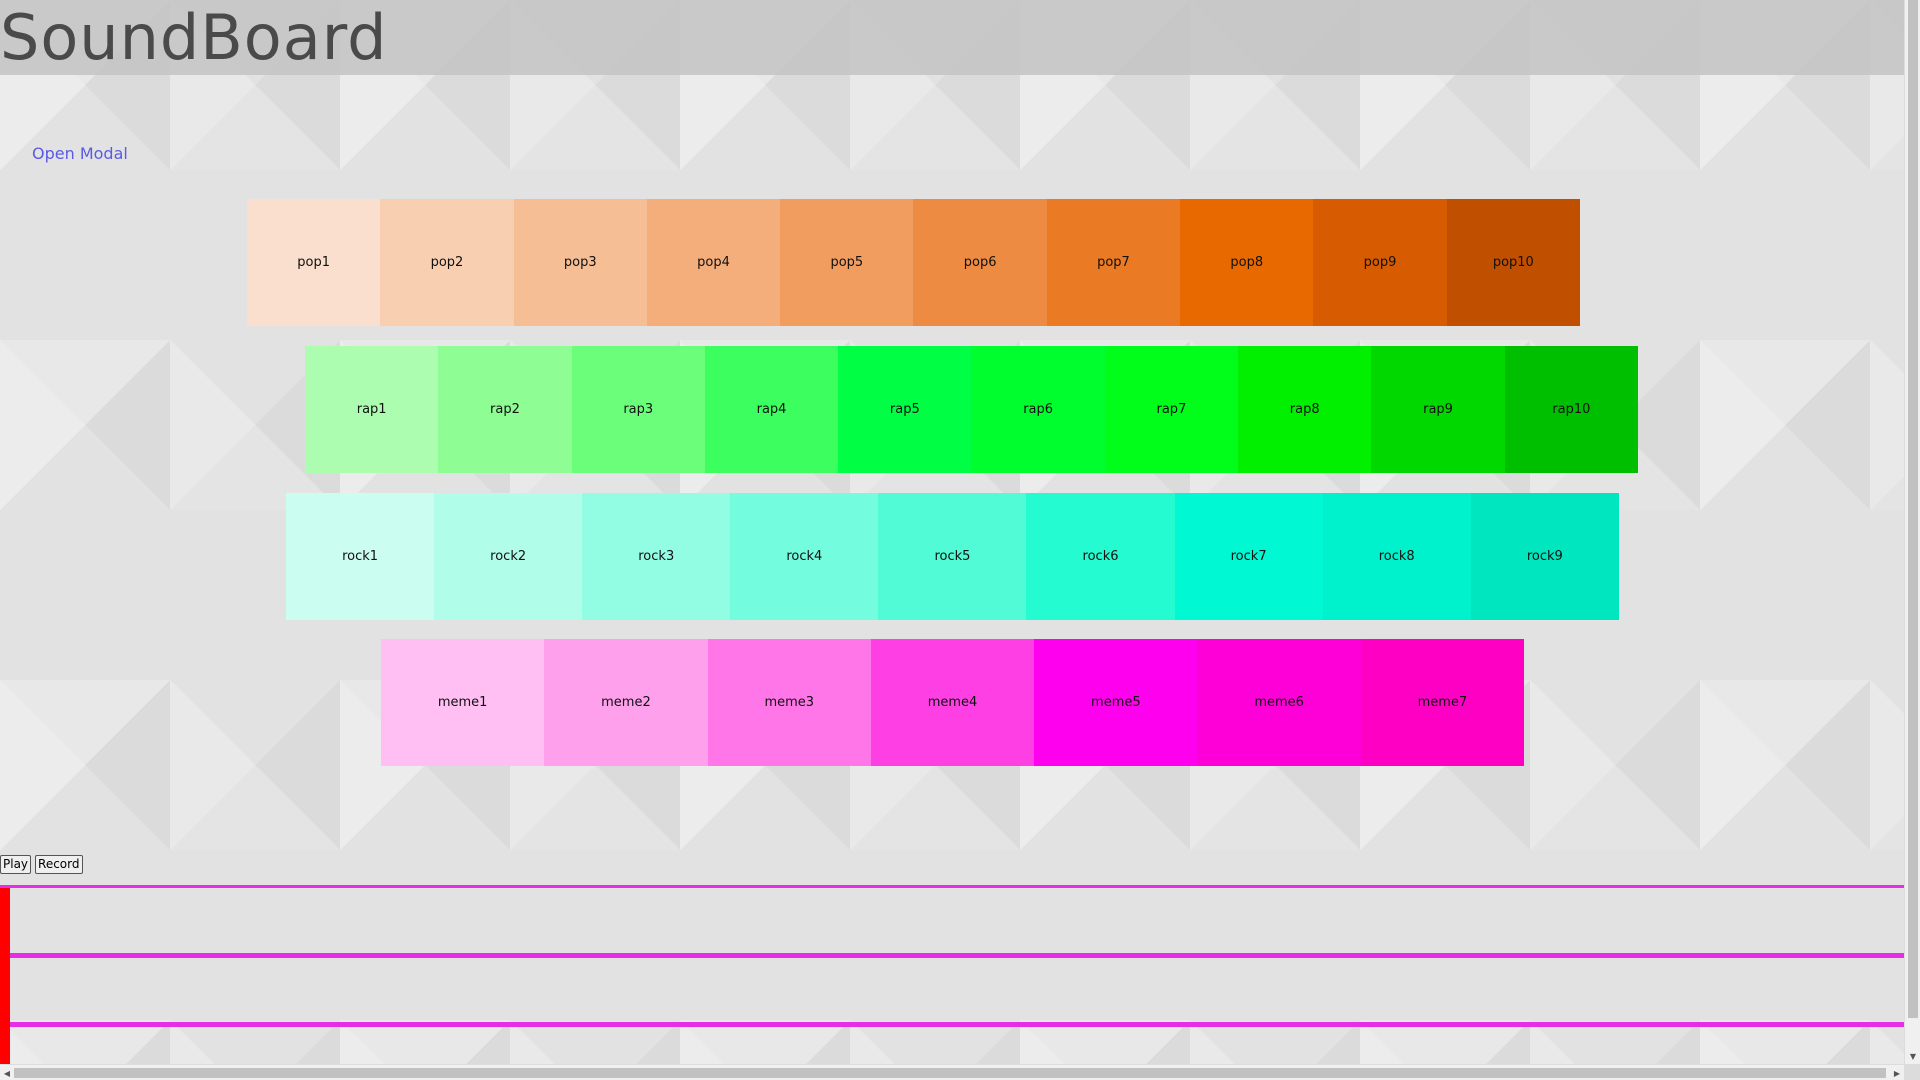 The image size is (1920, 1080). Describe the element at coordinates (508, 556) in the screenshot. I see `sound-pad-rock-2: rock2` at that location.